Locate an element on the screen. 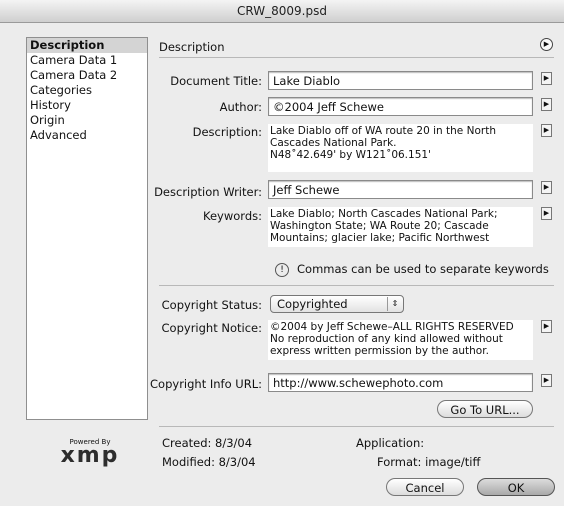 This screenshot has width=564, height=506. format-value: image/tiff is located at coordinates (453, 462).